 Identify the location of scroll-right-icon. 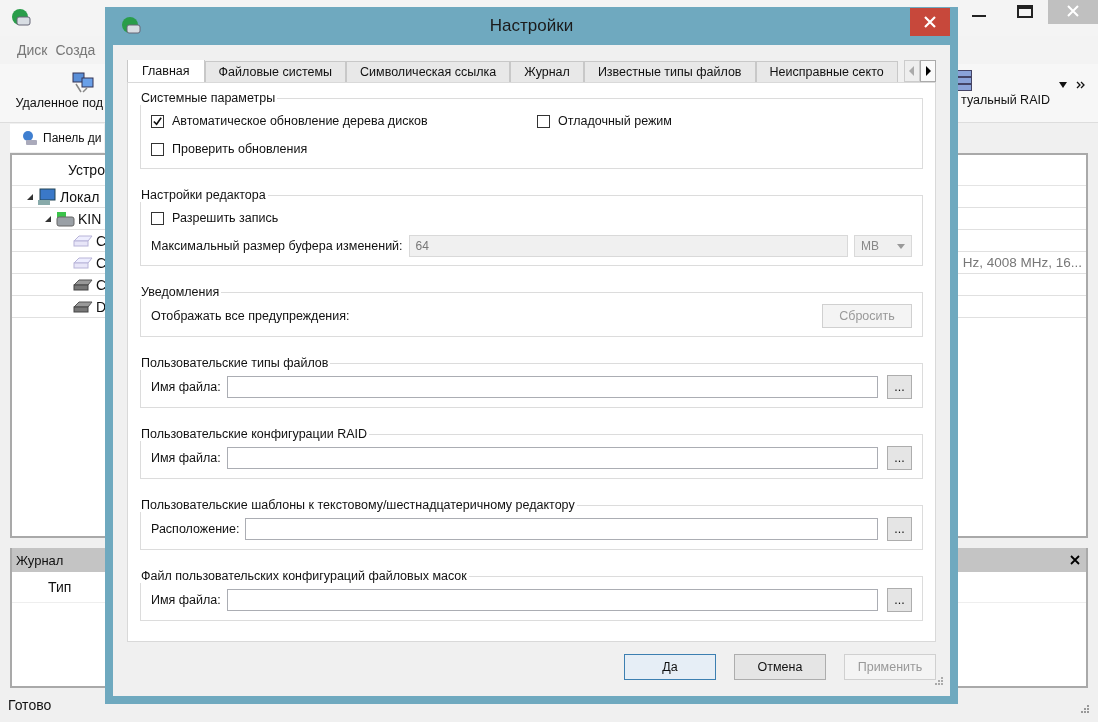
(928, 71).